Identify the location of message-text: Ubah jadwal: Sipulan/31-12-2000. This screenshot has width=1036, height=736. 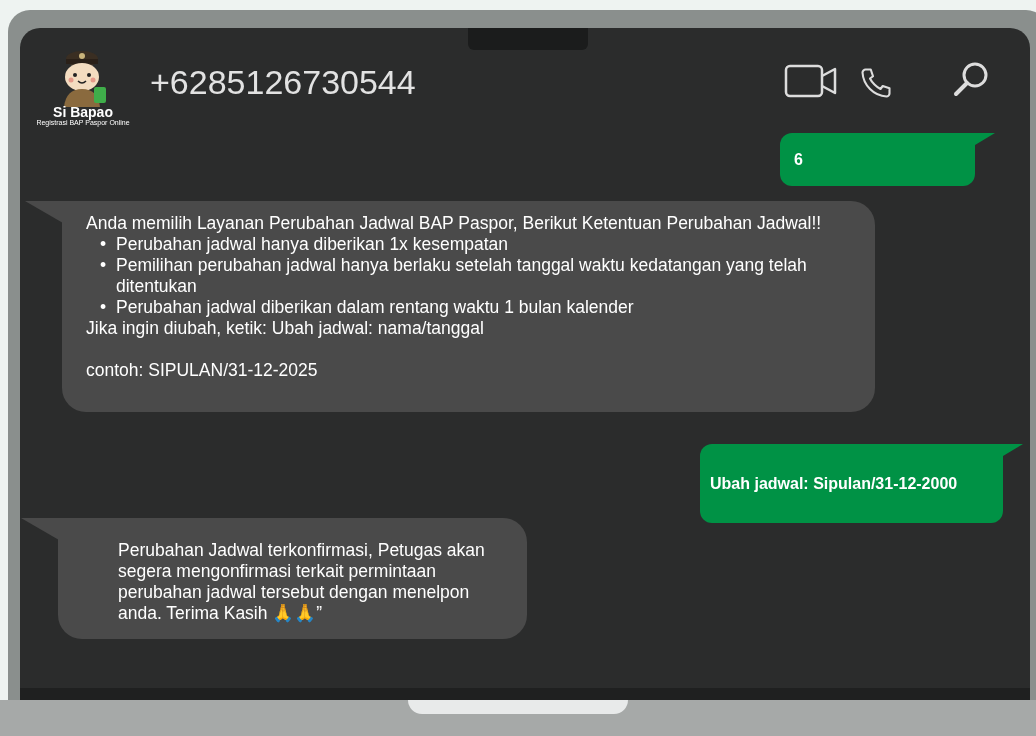
(834, 484).